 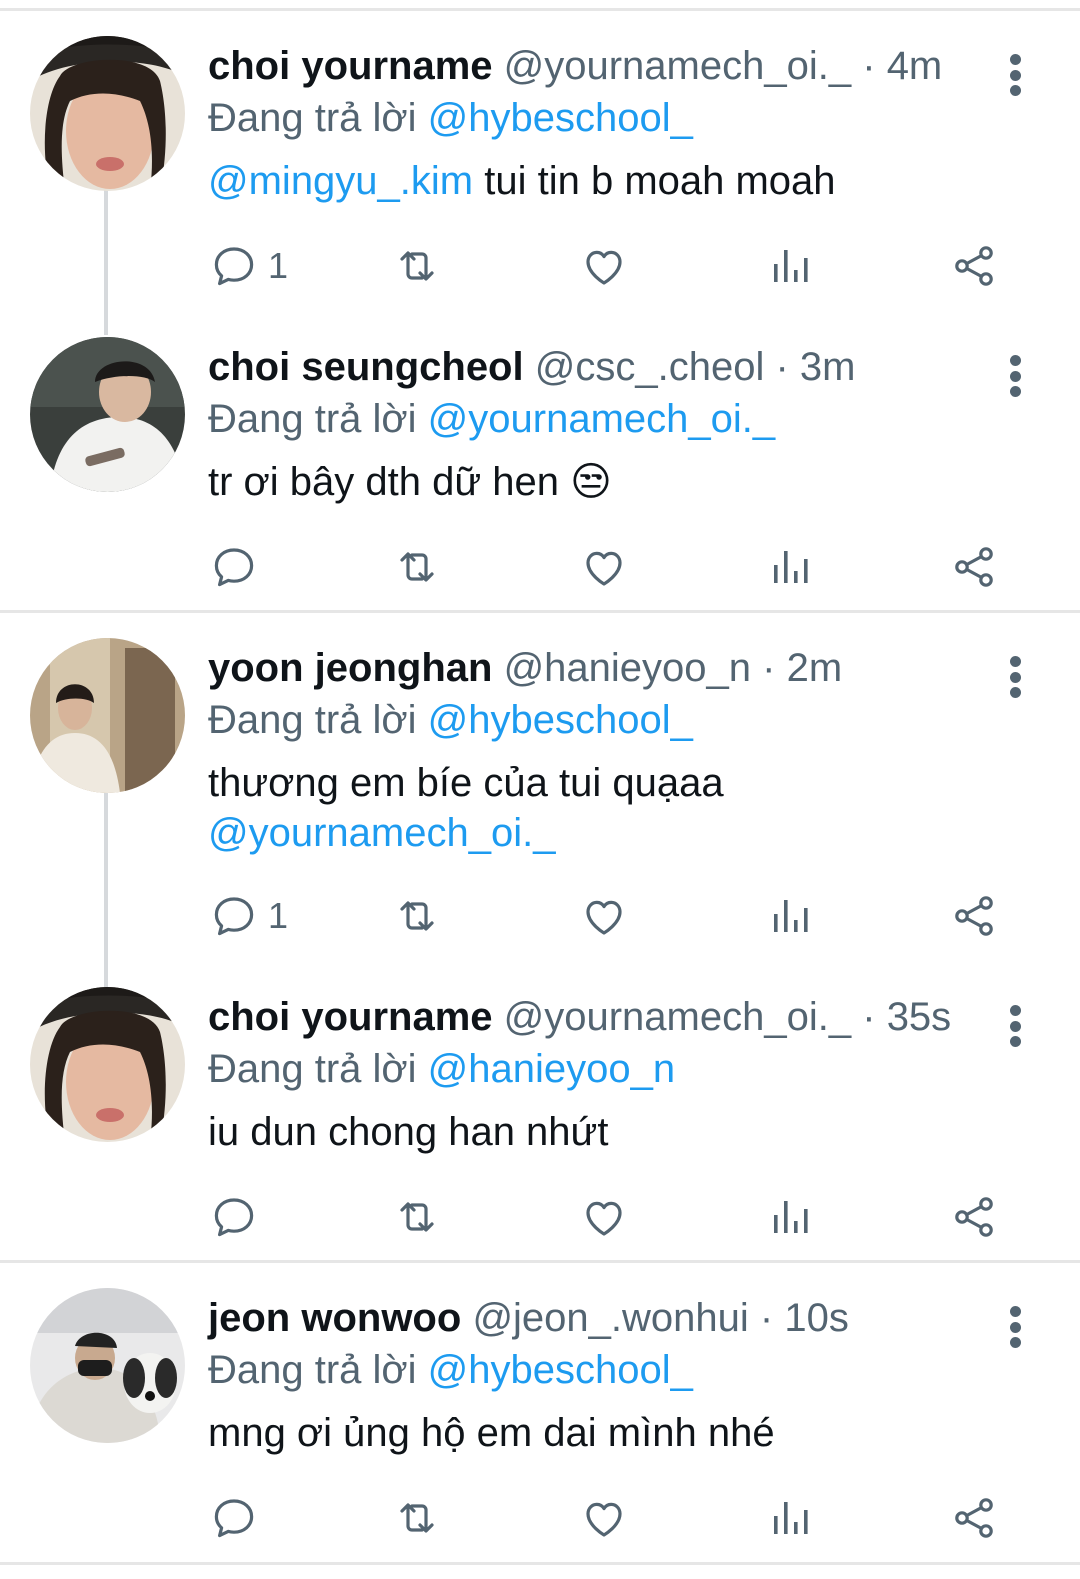 I want to click on tweet-body: mng ơi ủng hộ em dai mình nhé, so click(x=491, y=1433).